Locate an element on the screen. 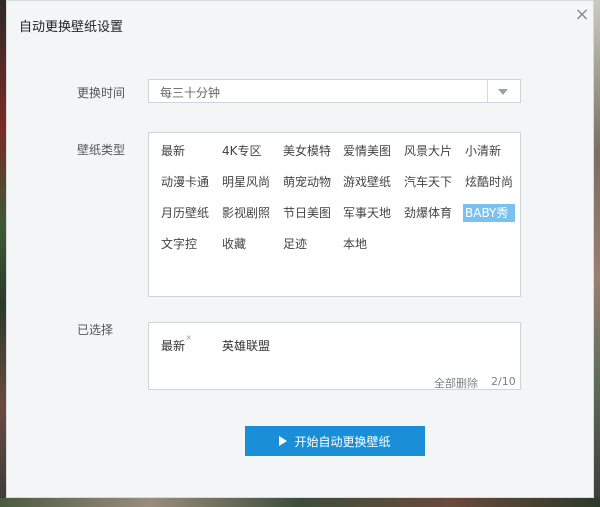 This screenshot has width=600, height=507. type-option-local: 本地 is located at coordinates (355, 244).